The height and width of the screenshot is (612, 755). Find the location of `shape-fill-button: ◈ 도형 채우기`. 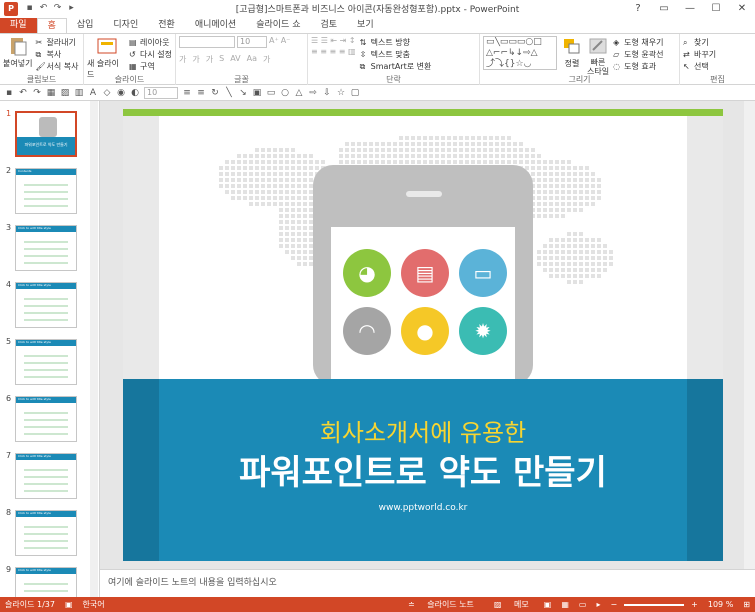

shape-fill-button: ◈ 도형 채우기 is located at coordinates (638, 42).